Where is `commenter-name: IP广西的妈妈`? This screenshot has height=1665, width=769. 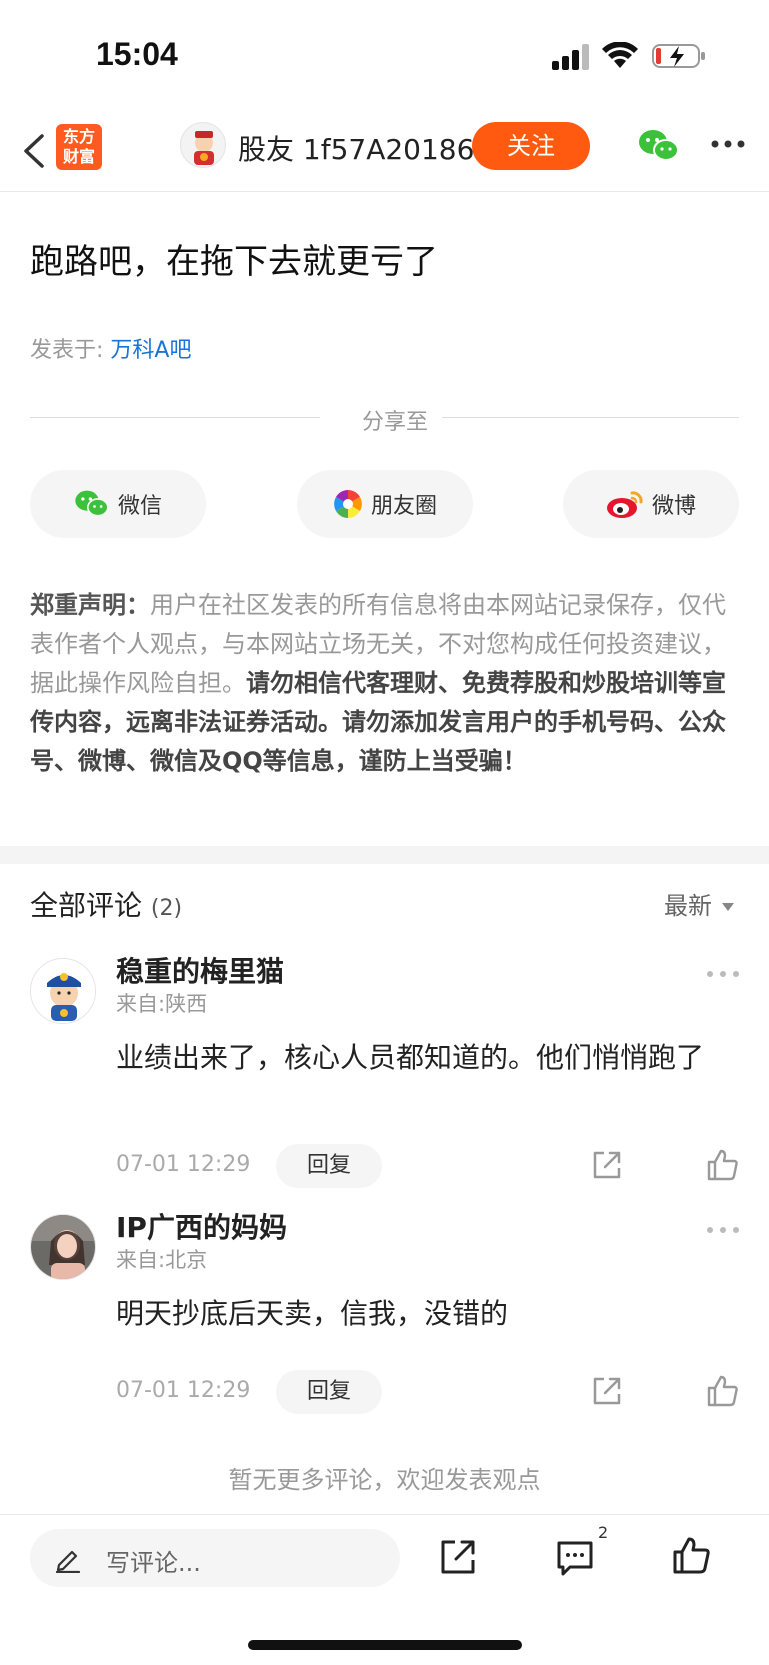
commenter-name: IP广西的妈妈 is located at coordinates (201, 1226).